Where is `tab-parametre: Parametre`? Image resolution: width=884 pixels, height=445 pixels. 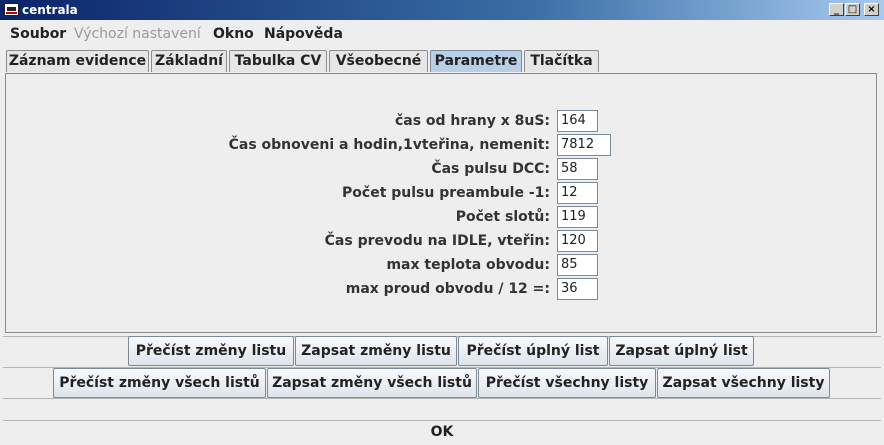 tab-parametre: Parametre is located at coordinates (476, 61).